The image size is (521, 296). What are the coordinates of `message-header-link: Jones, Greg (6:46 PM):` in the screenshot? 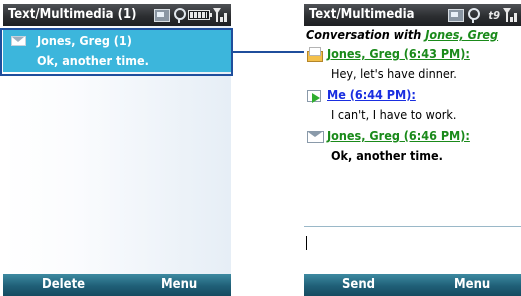 It's located at (388, 135).